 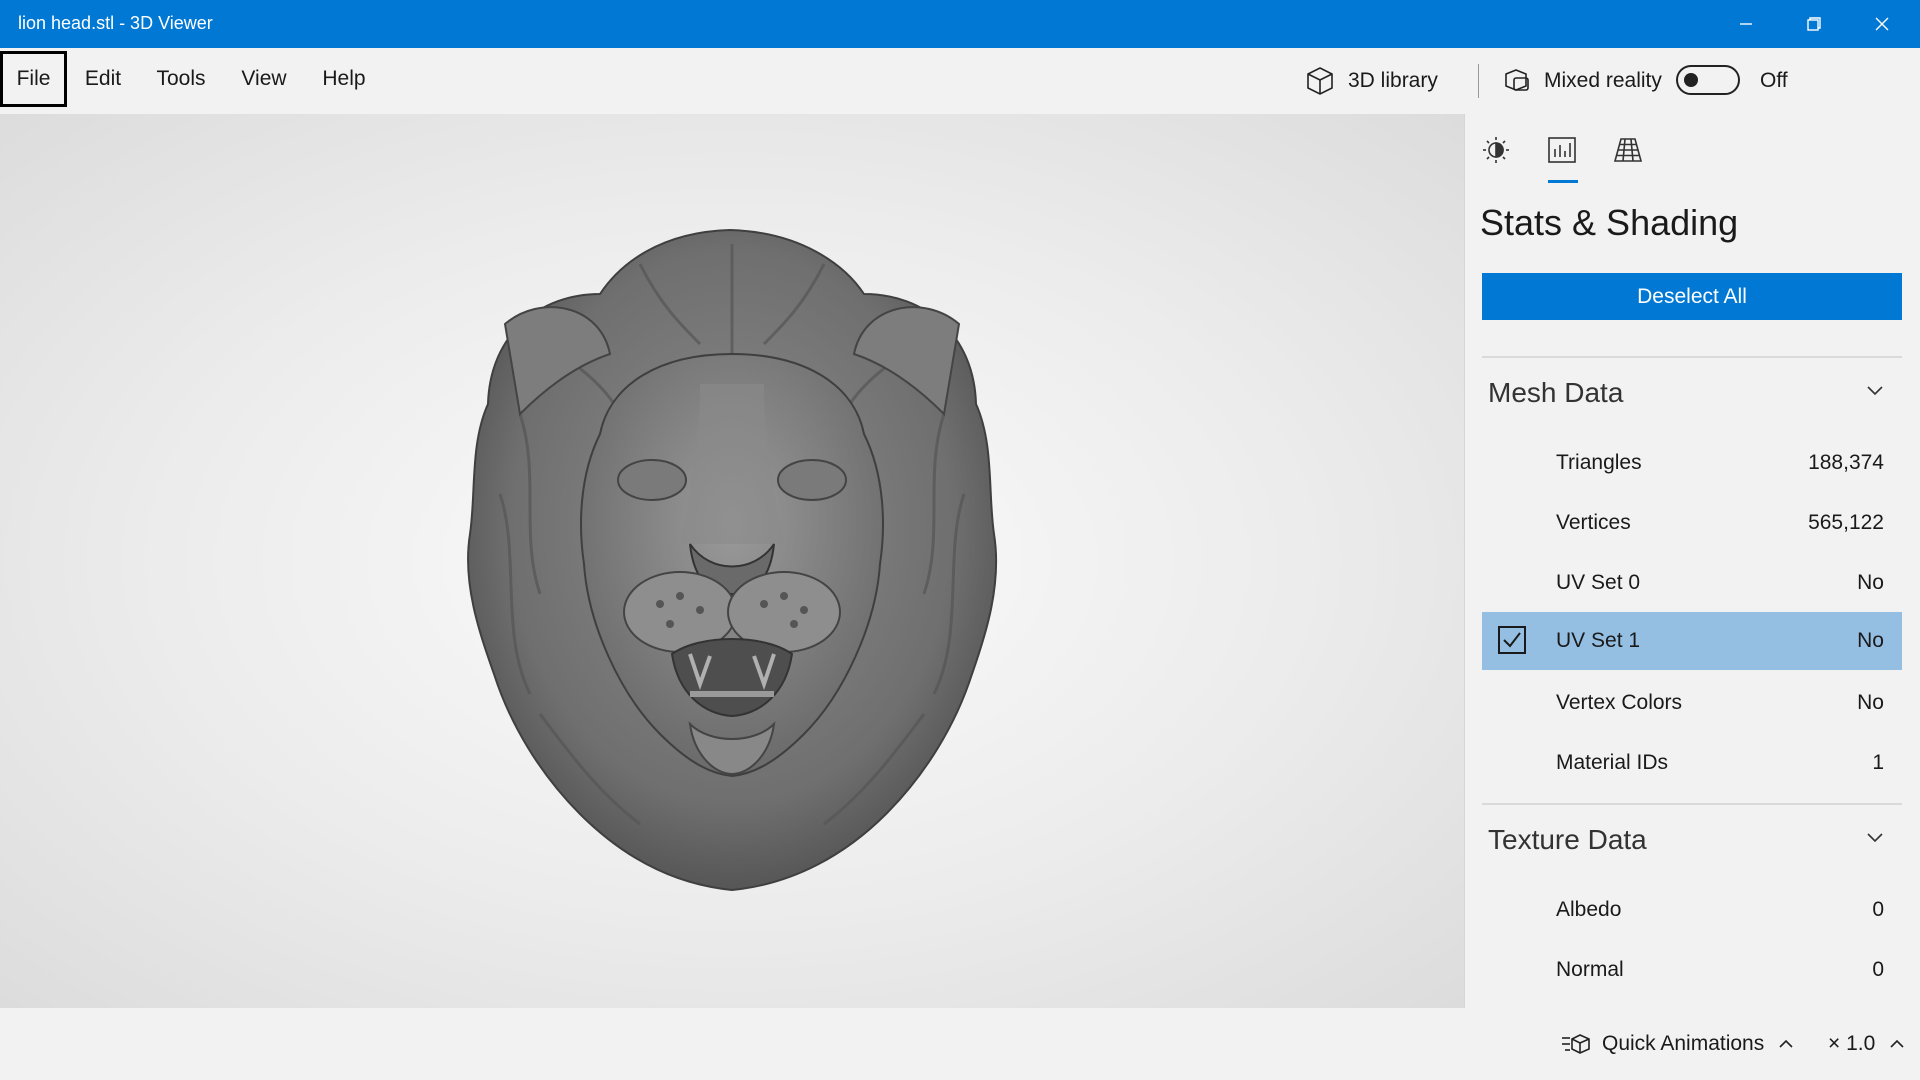 I want to click on deselect-all-button: Deselect All, so click(x=1692, y=296).